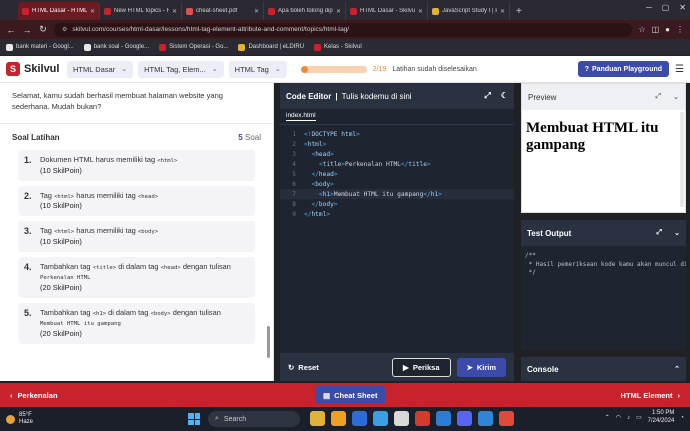  Describe the element at coordinates (519, 13) in the screenshot. I see `new-tab-button: +` at that location.